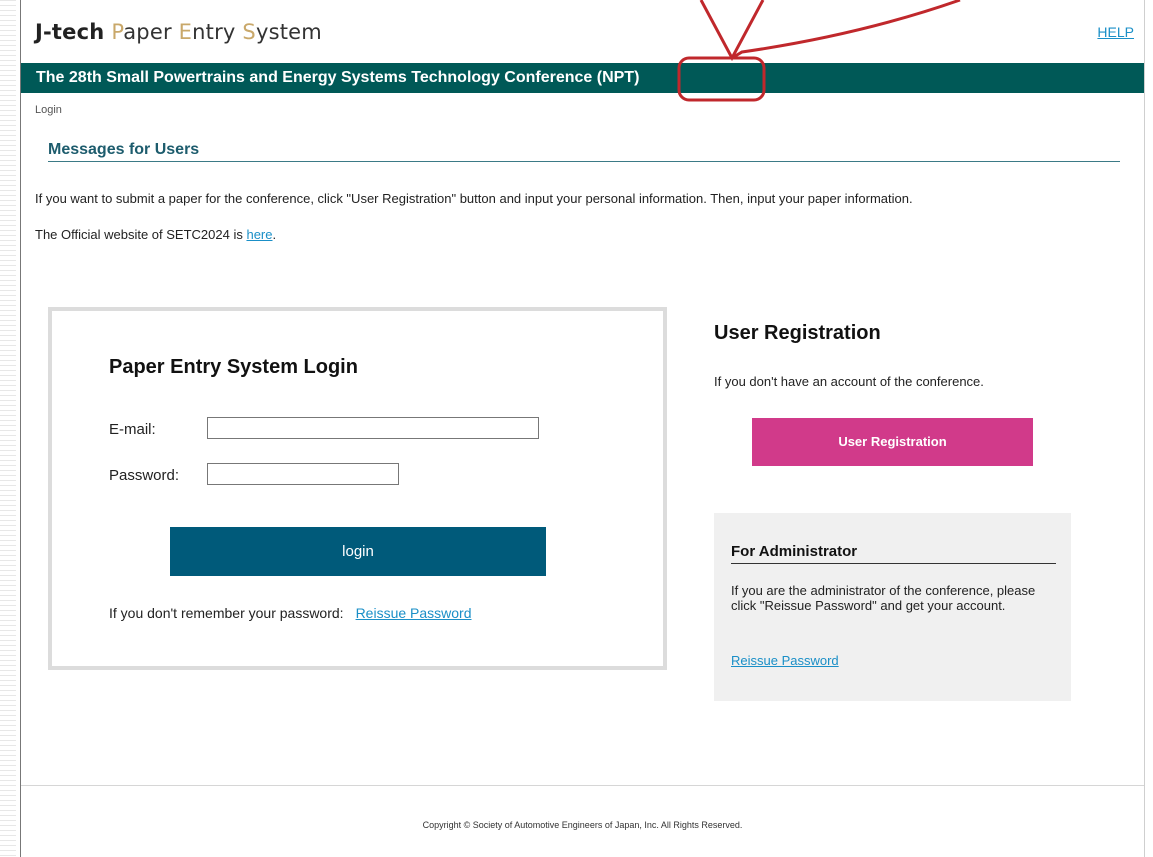  I want to click on site-title-word-system: ystem, so click(288, 32).